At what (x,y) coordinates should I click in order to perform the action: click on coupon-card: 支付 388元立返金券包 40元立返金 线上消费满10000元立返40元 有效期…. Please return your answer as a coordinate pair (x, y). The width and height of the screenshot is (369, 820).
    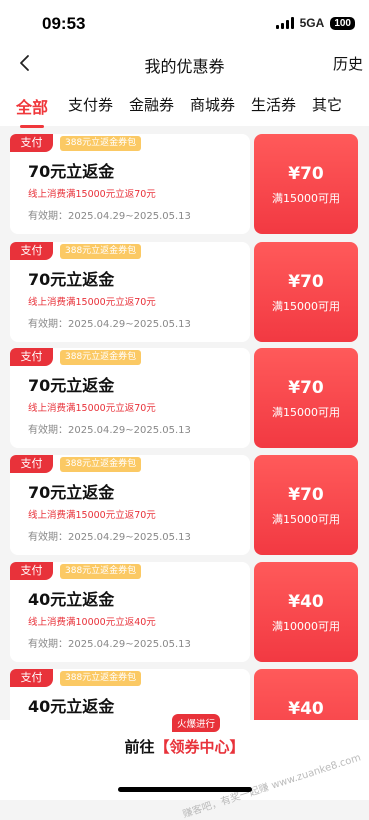
    Looking at the image, I should click on (184, 612).